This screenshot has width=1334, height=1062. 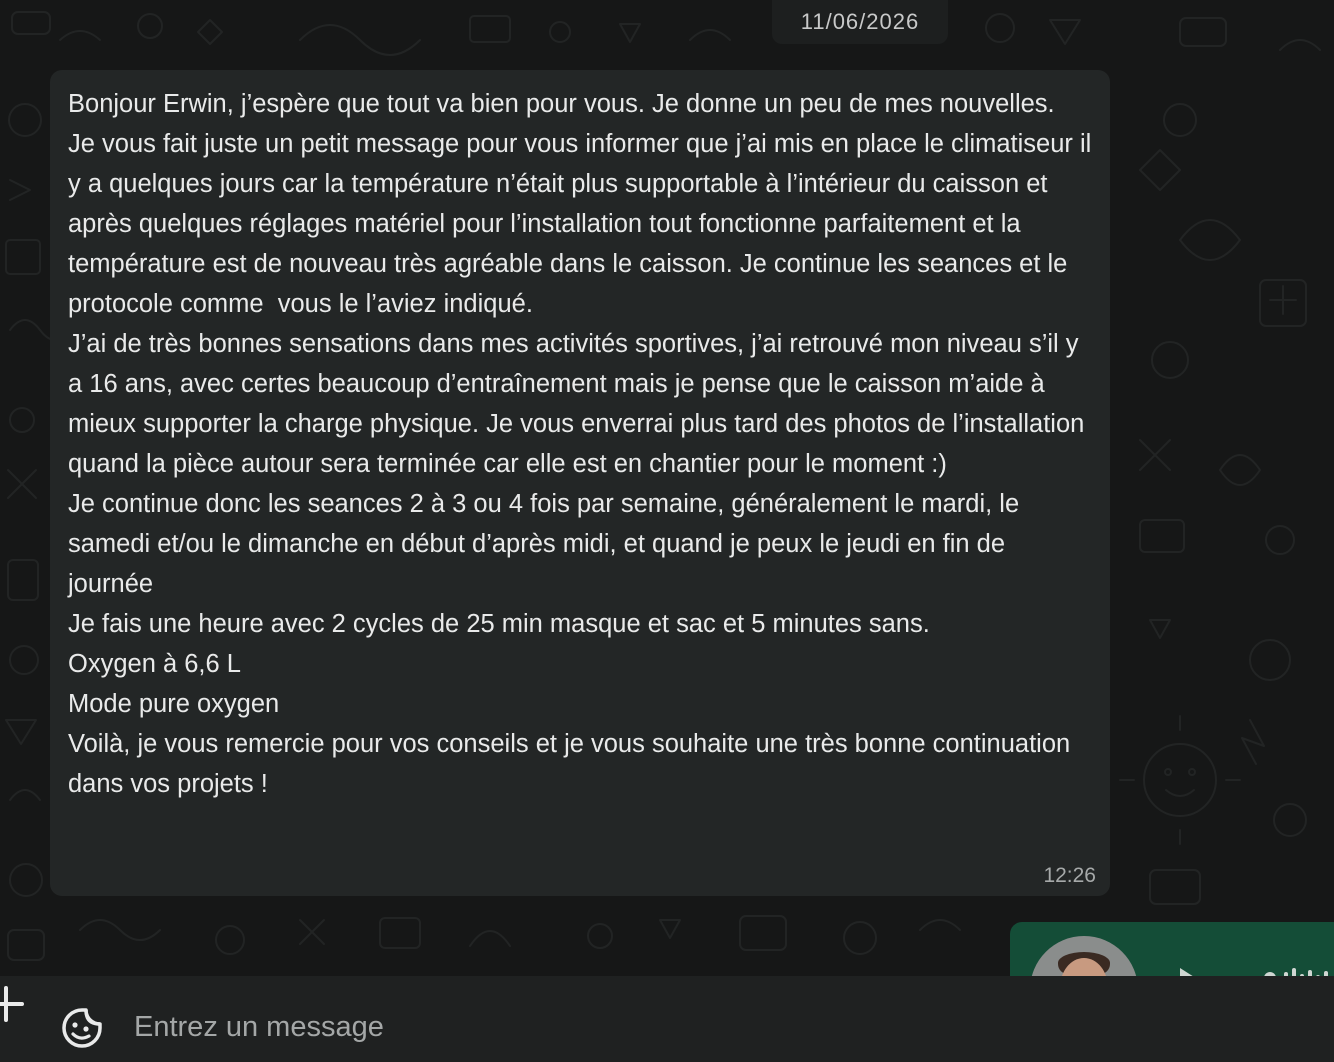 What do you see at coordinates (13, 1004) in the screenshot?
I see `plus-icon` at bounding box center [13, 1004].